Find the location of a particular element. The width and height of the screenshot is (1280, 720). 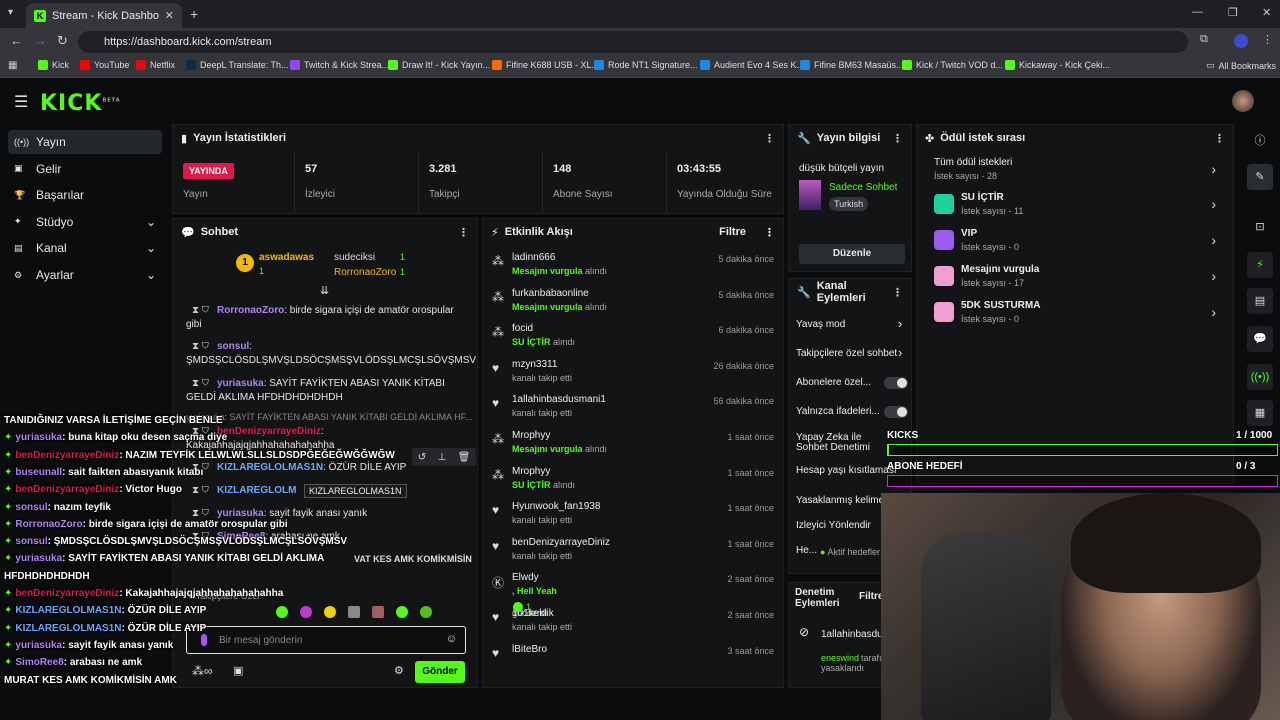

tab-close-icon: ✕ is located at coordinates (169, 15).